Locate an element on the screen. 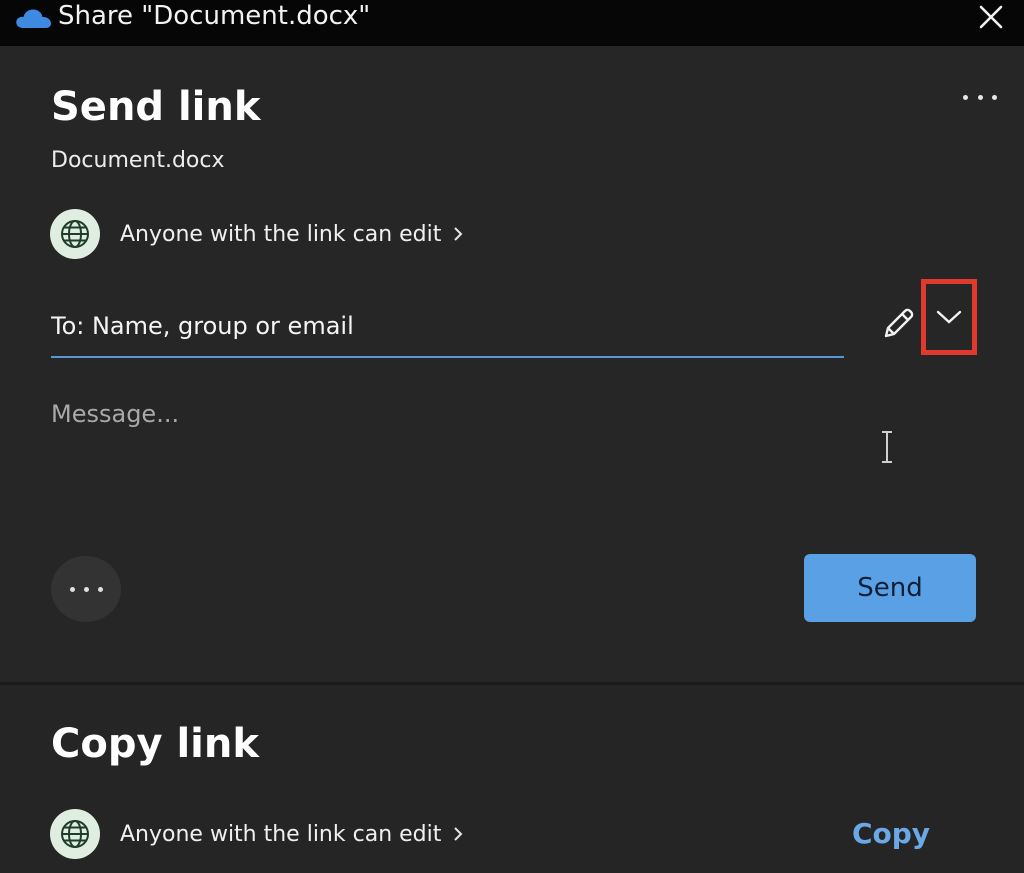 The height and width of the screenshot is (873, 1024). send-permission-setting: Anyone with the link can edit is located at coordinates (257, 234).